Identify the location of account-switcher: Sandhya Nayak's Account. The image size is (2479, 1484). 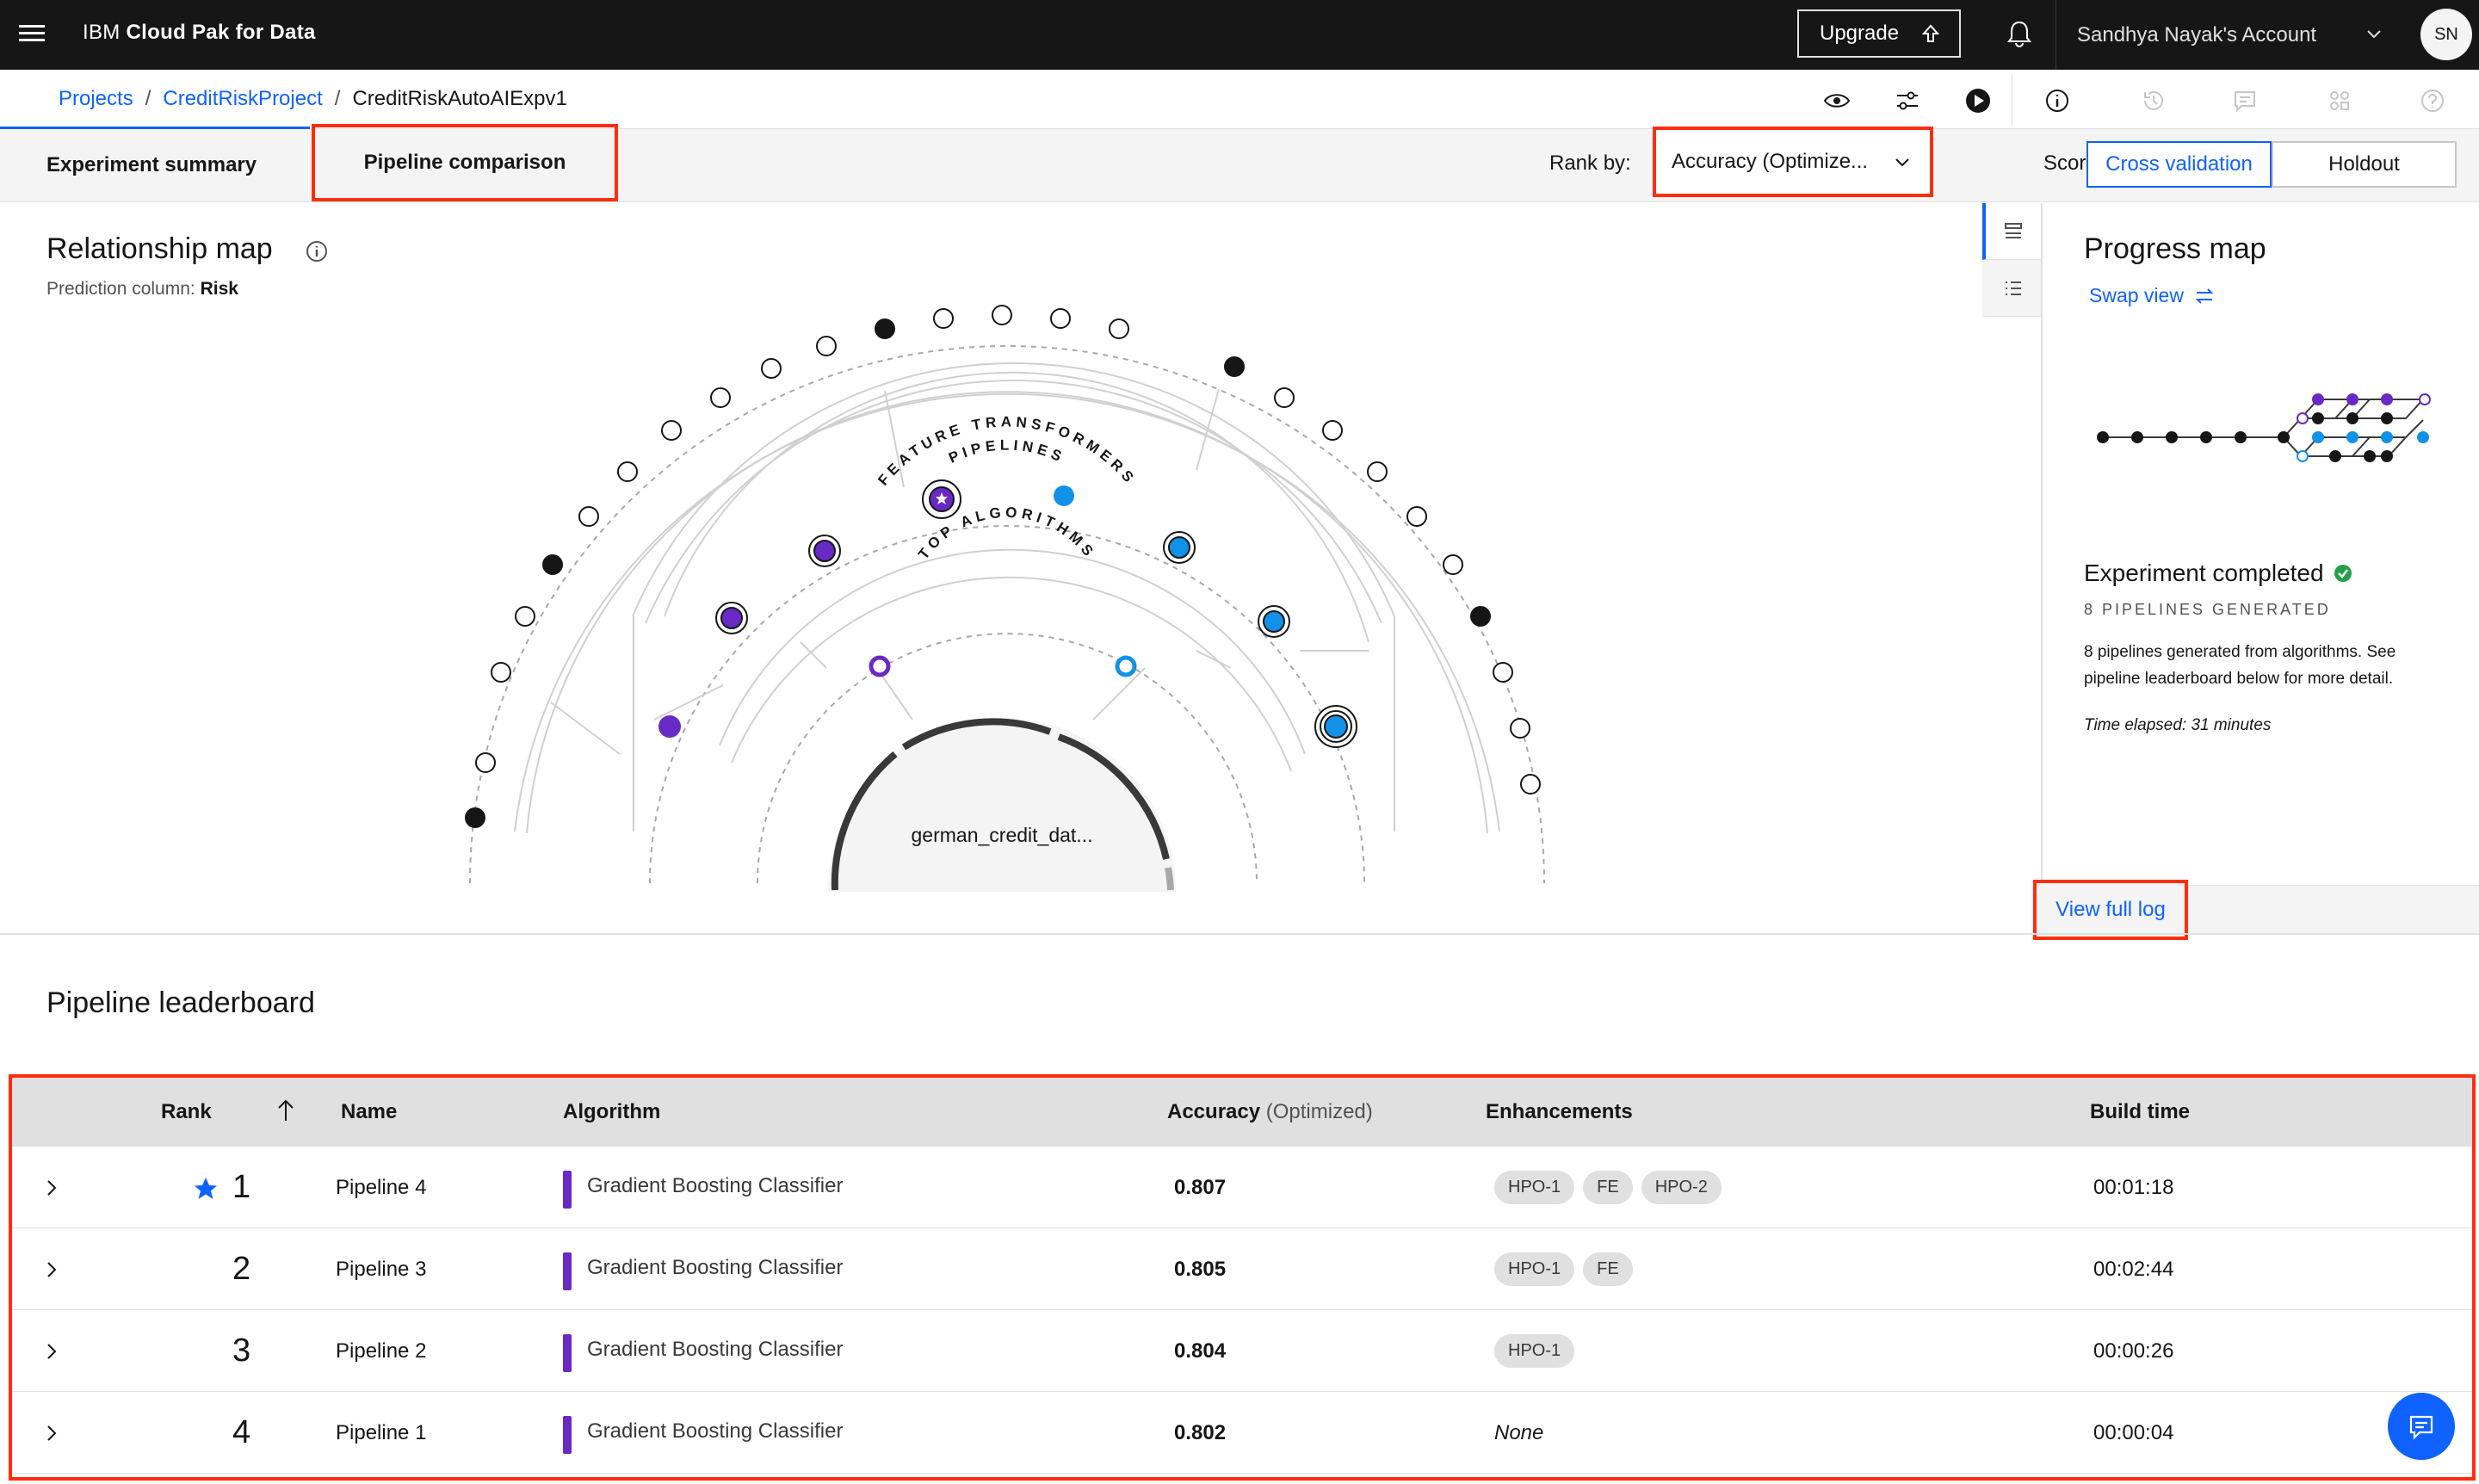
(2241, 35).